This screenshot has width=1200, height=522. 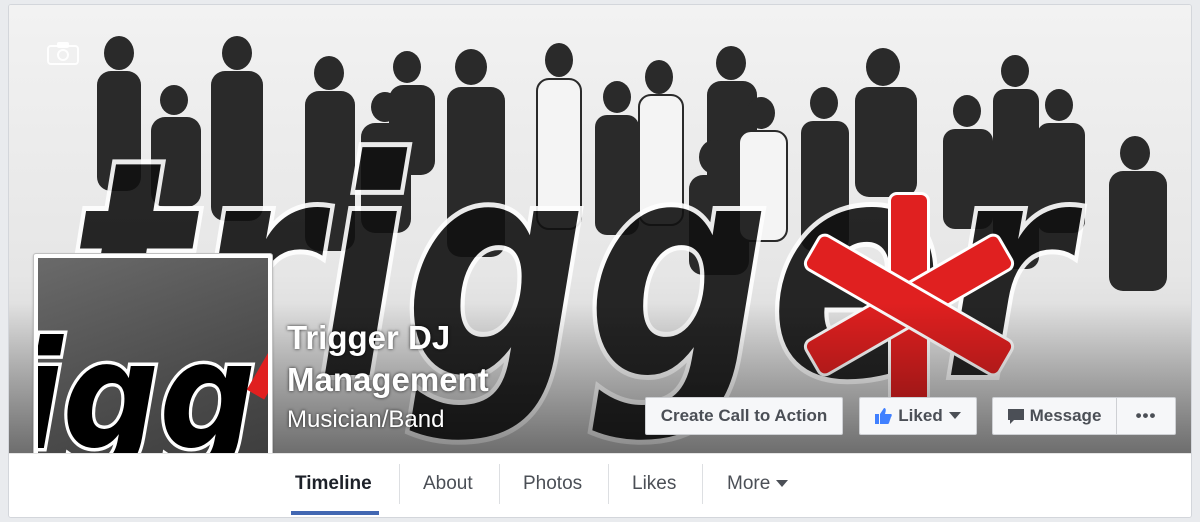 I want to click on more-options-button: •••, so click(x=1146, y=416).